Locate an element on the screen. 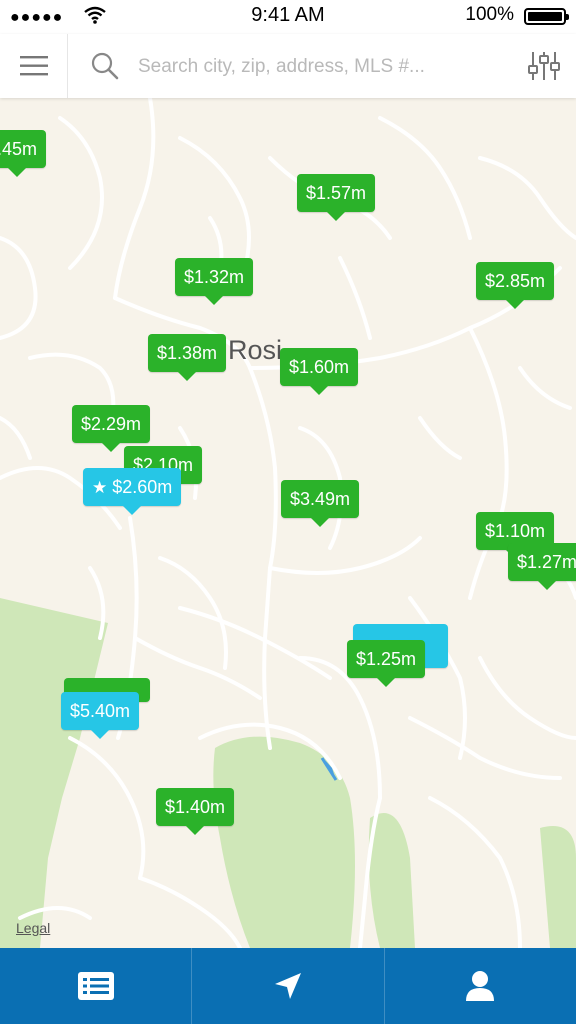  price-pin: $3.49m is located at coordinates (320, 503).